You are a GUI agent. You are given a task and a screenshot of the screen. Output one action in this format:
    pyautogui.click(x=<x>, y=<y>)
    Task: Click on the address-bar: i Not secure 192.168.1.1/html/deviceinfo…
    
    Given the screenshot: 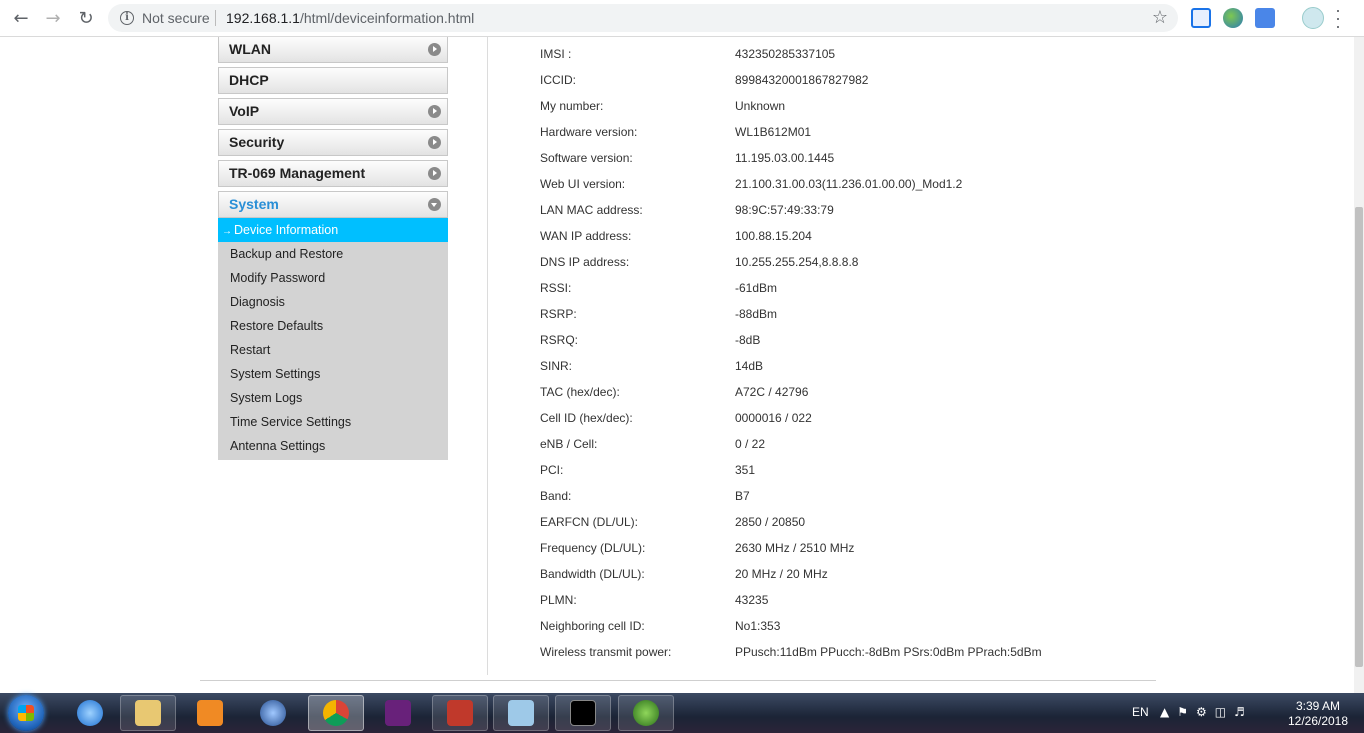 What is the action you would take?
    pyautogui.click(x=643, y=18)
    